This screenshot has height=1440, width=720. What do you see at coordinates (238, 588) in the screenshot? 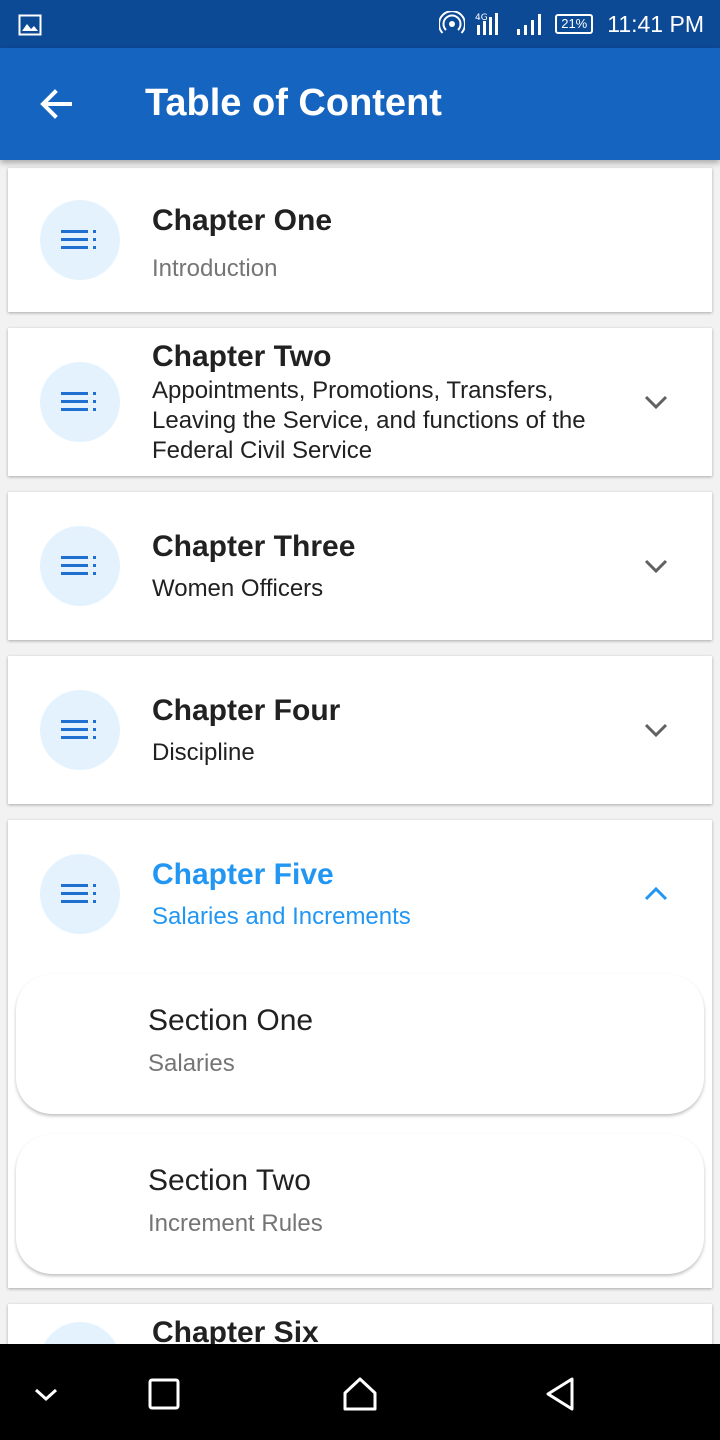
I see `chapter-subtitle: Women Officers` at bounding box center [238, 588].